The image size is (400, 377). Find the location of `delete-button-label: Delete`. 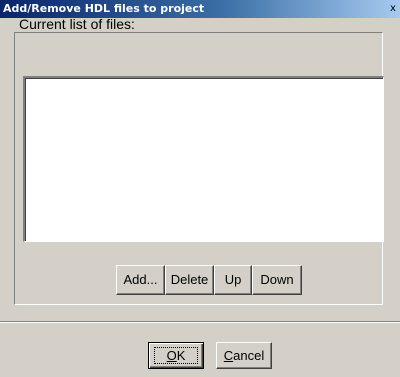

delete-button-label: Delete is located at coordinates (189, 279).